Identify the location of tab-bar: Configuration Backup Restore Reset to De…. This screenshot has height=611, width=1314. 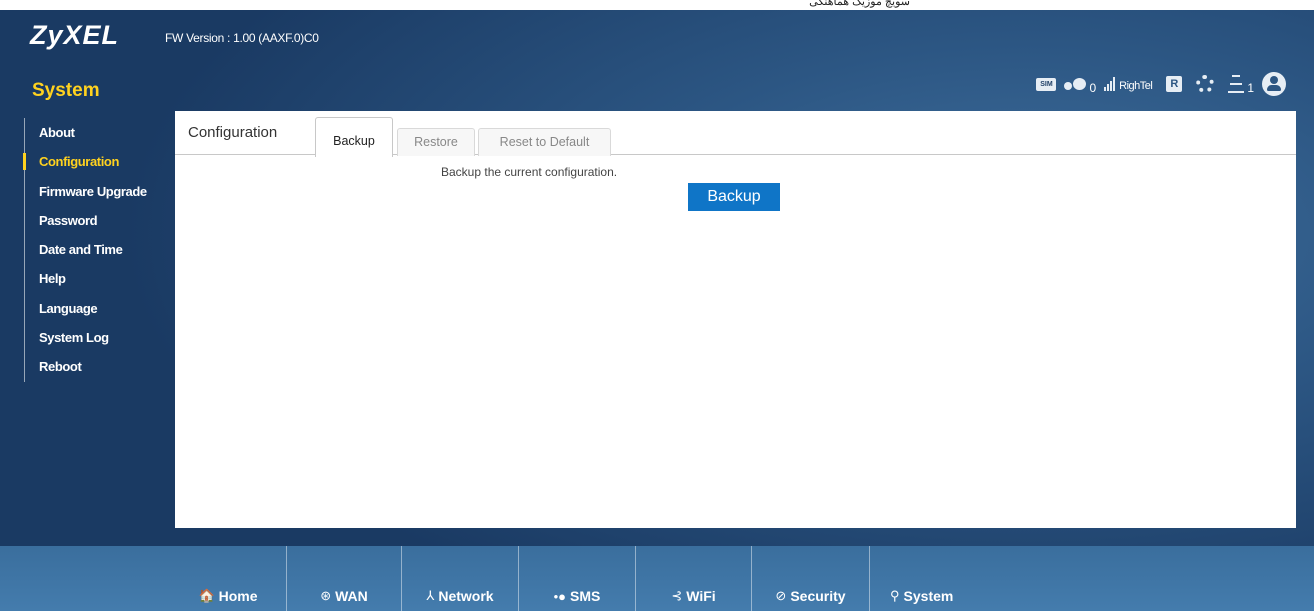
(735, 134).